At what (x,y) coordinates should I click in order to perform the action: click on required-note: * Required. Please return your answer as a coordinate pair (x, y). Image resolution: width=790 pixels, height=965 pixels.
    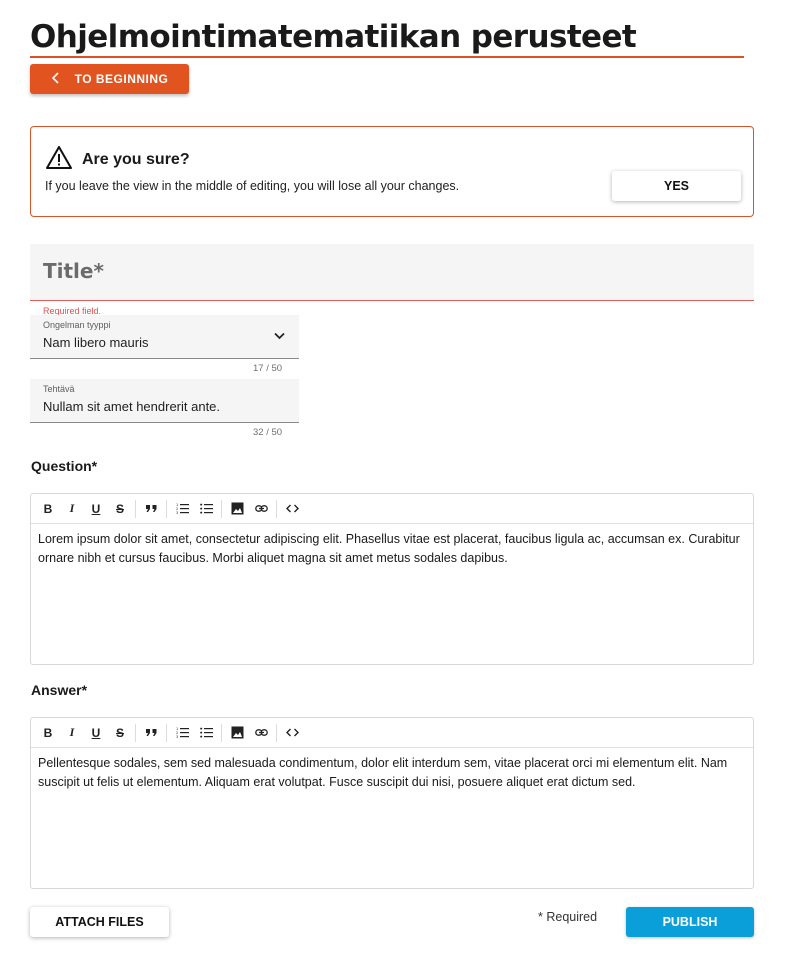
    Looking at the image, I should click on (568, 917).